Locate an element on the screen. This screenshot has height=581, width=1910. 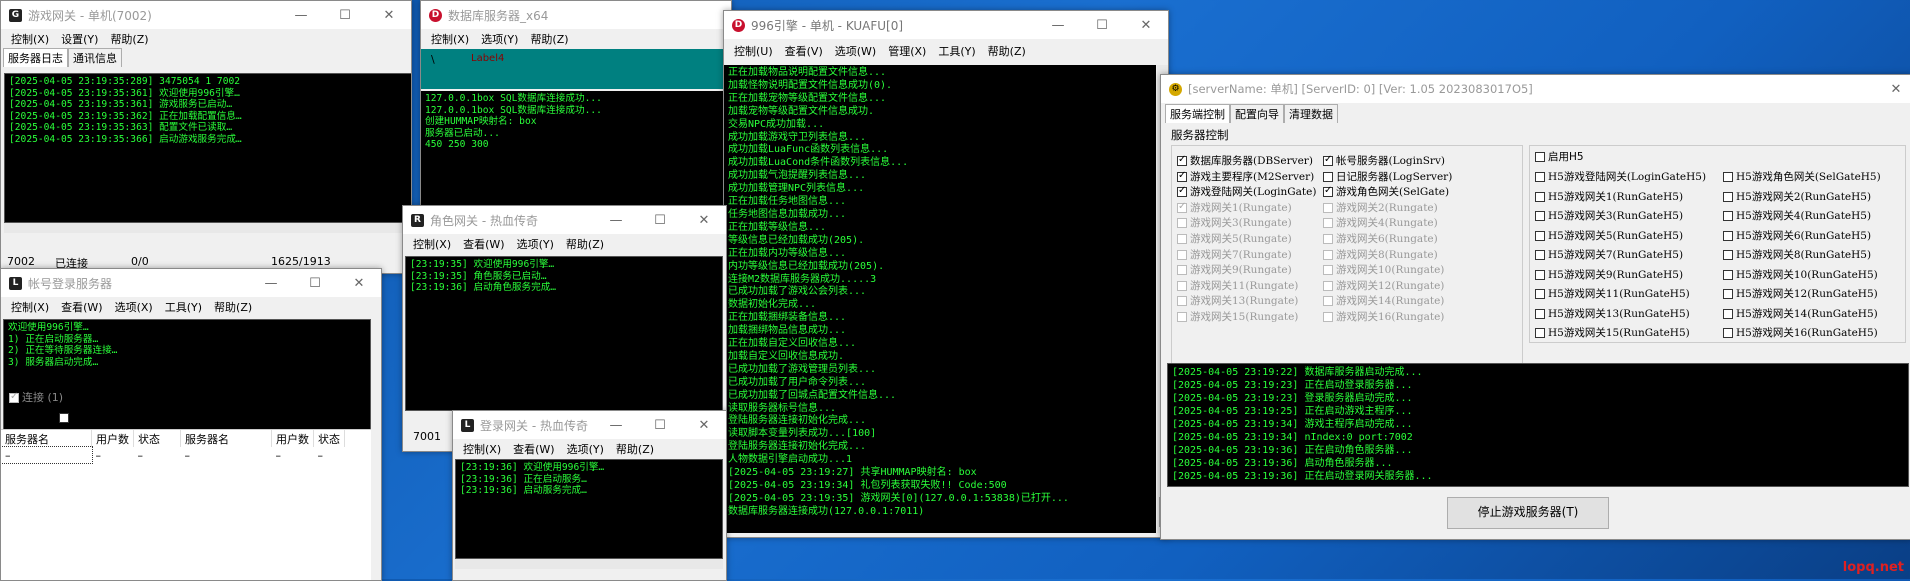
checkbox-label: 游戏网关1(Rungate) is located at coordinates (1241, 207).